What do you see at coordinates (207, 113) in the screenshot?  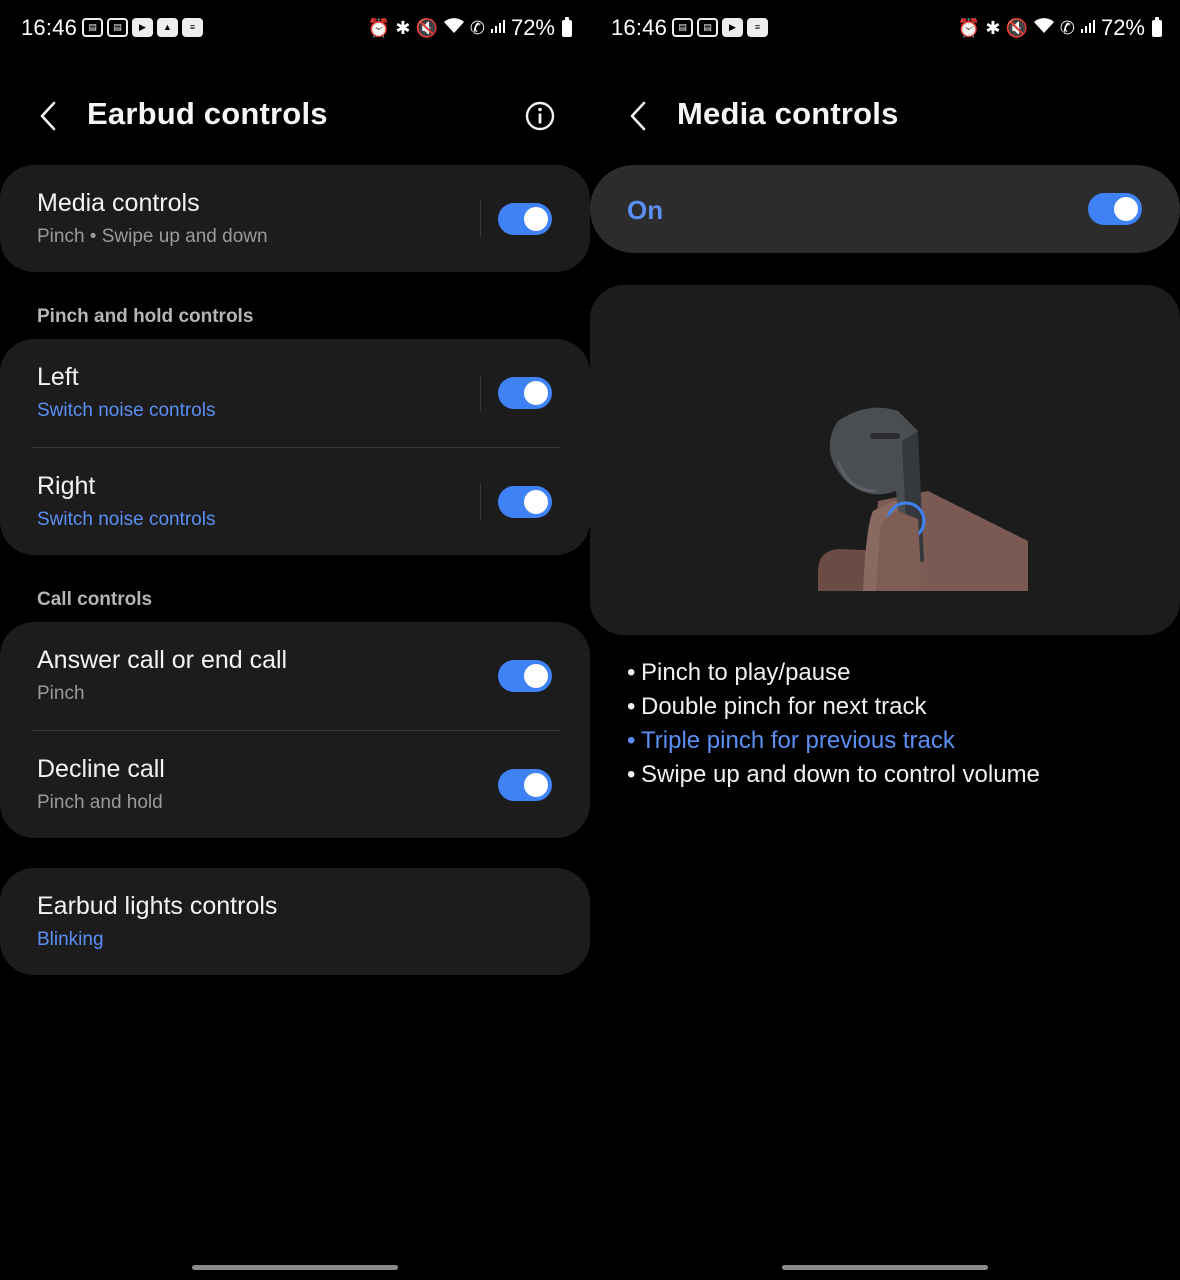 I see `page-title: Earbud controls` at bounding box center [207, 113].